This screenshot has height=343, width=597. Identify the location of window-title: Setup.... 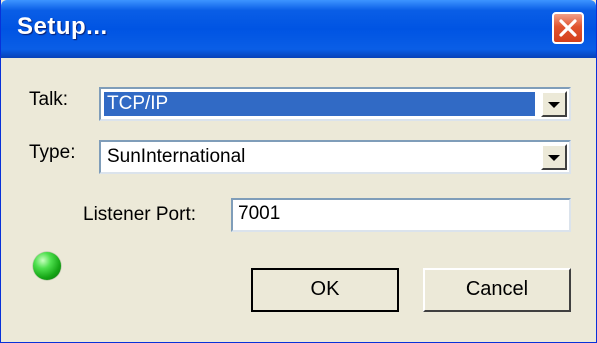
(62, 26).